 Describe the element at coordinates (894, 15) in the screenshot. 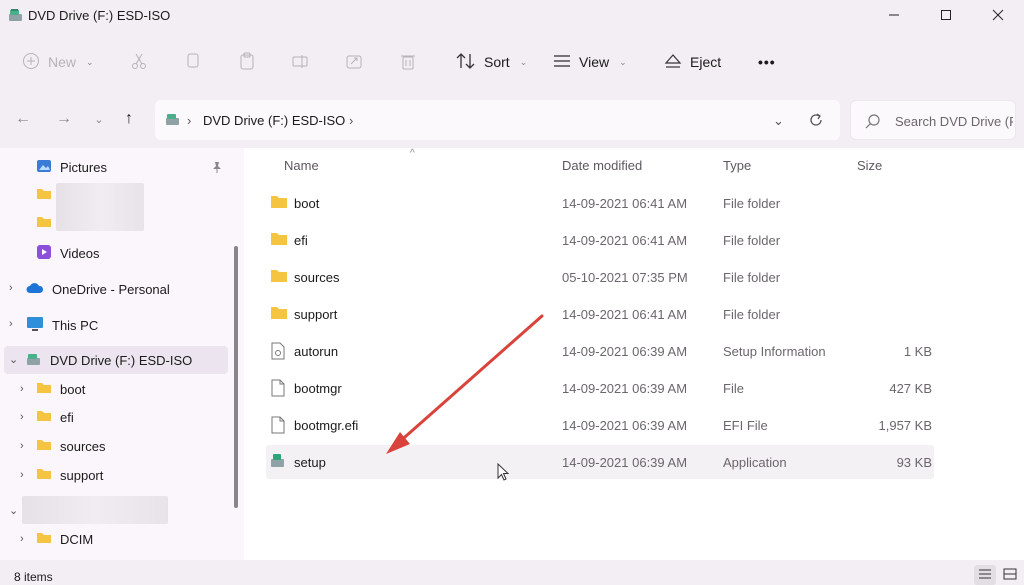

I see `minimize-button` at that location.